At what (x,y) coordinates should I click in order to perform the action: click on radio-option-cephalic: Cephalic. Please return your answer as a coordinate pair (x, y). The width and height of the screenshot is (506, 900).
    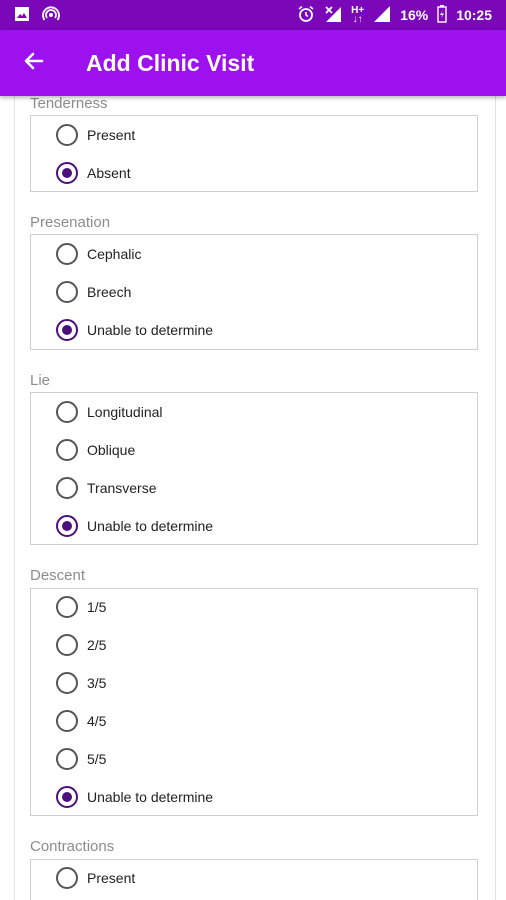
    Looking at the image, I should click on (98, 254).